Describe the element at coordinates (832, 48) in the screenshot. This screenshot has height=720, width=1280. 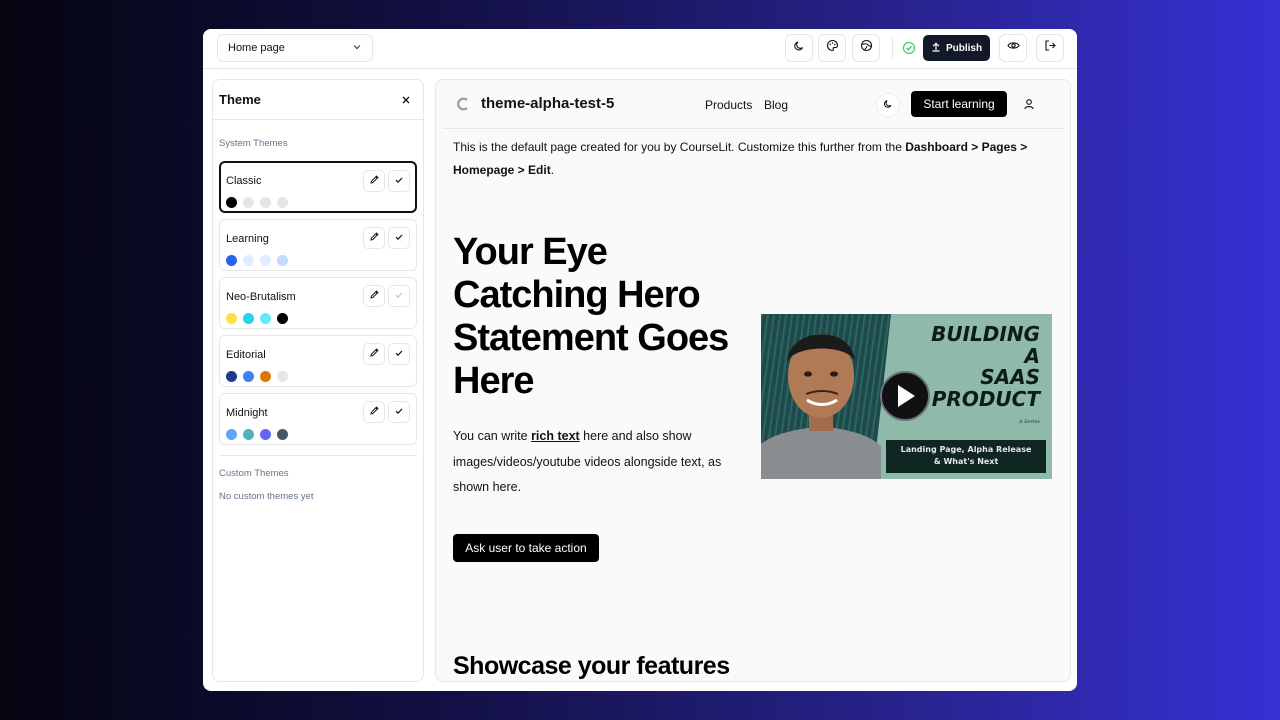
I see `theme-button` at that location.